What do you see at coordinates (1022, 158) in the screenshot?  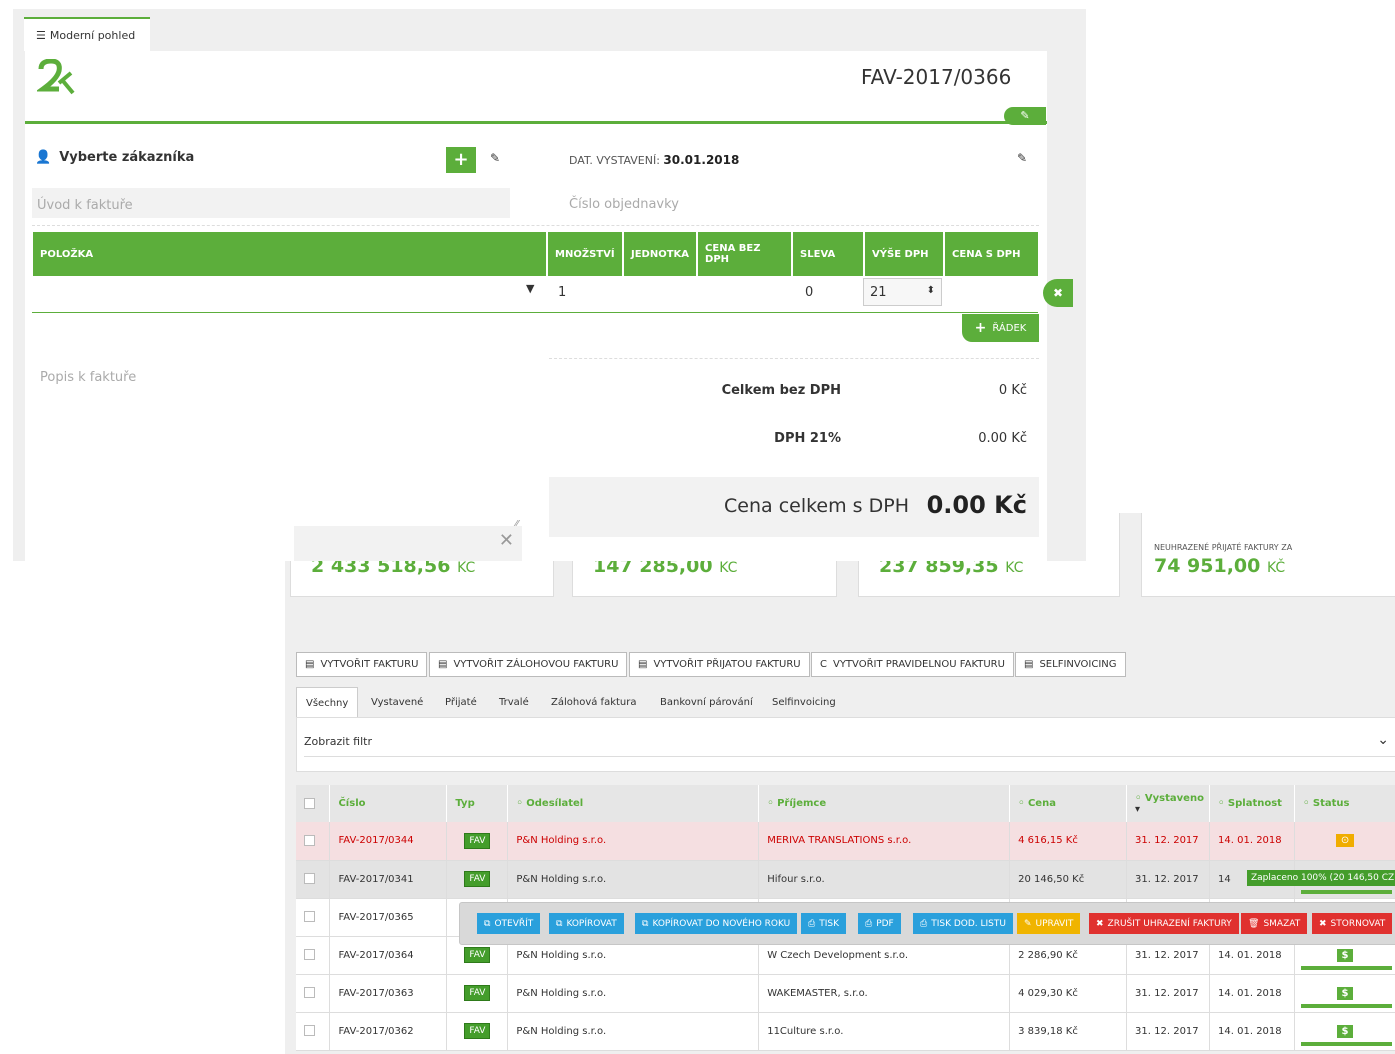 I see `edit-date-icon: ✎` at bounding box center [1022, 158].